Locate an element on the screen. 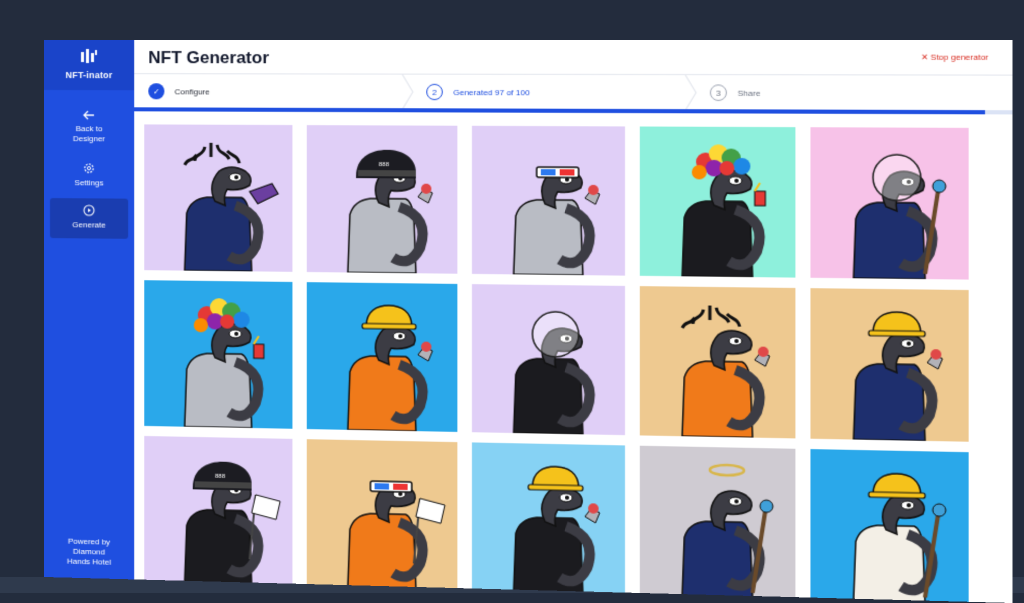  powered-by: Powered by Diamond Hands Hotel is located at coordinates (89, 552).